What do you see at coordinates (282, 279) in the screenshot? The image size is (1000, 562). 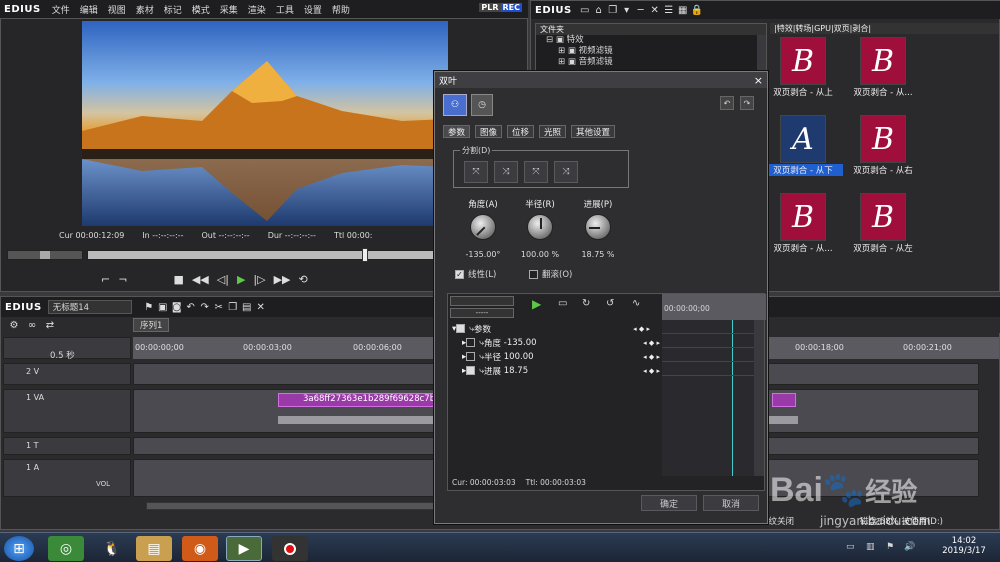 I see `fast-forward-icon: ▶▶` at bounding box center [282, 279].